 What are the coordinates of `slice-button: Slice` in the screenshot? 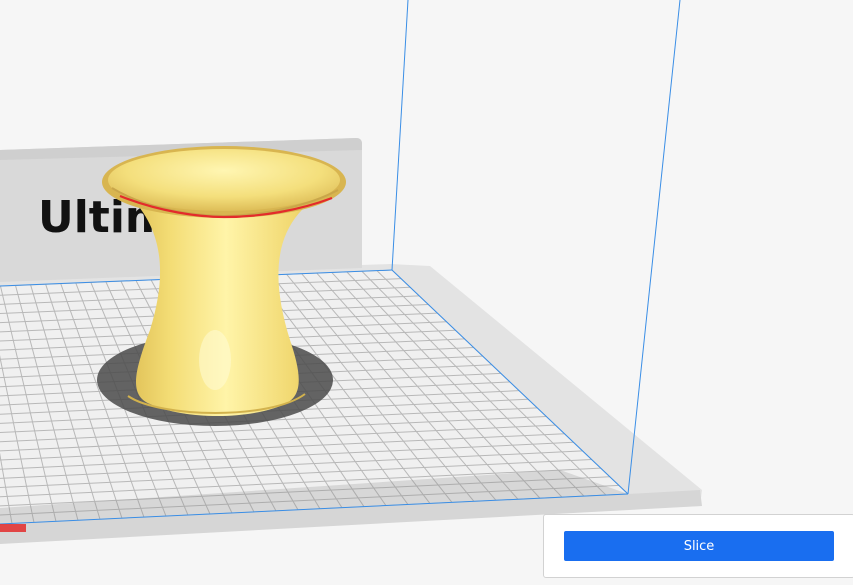 It's located at (699, 546).